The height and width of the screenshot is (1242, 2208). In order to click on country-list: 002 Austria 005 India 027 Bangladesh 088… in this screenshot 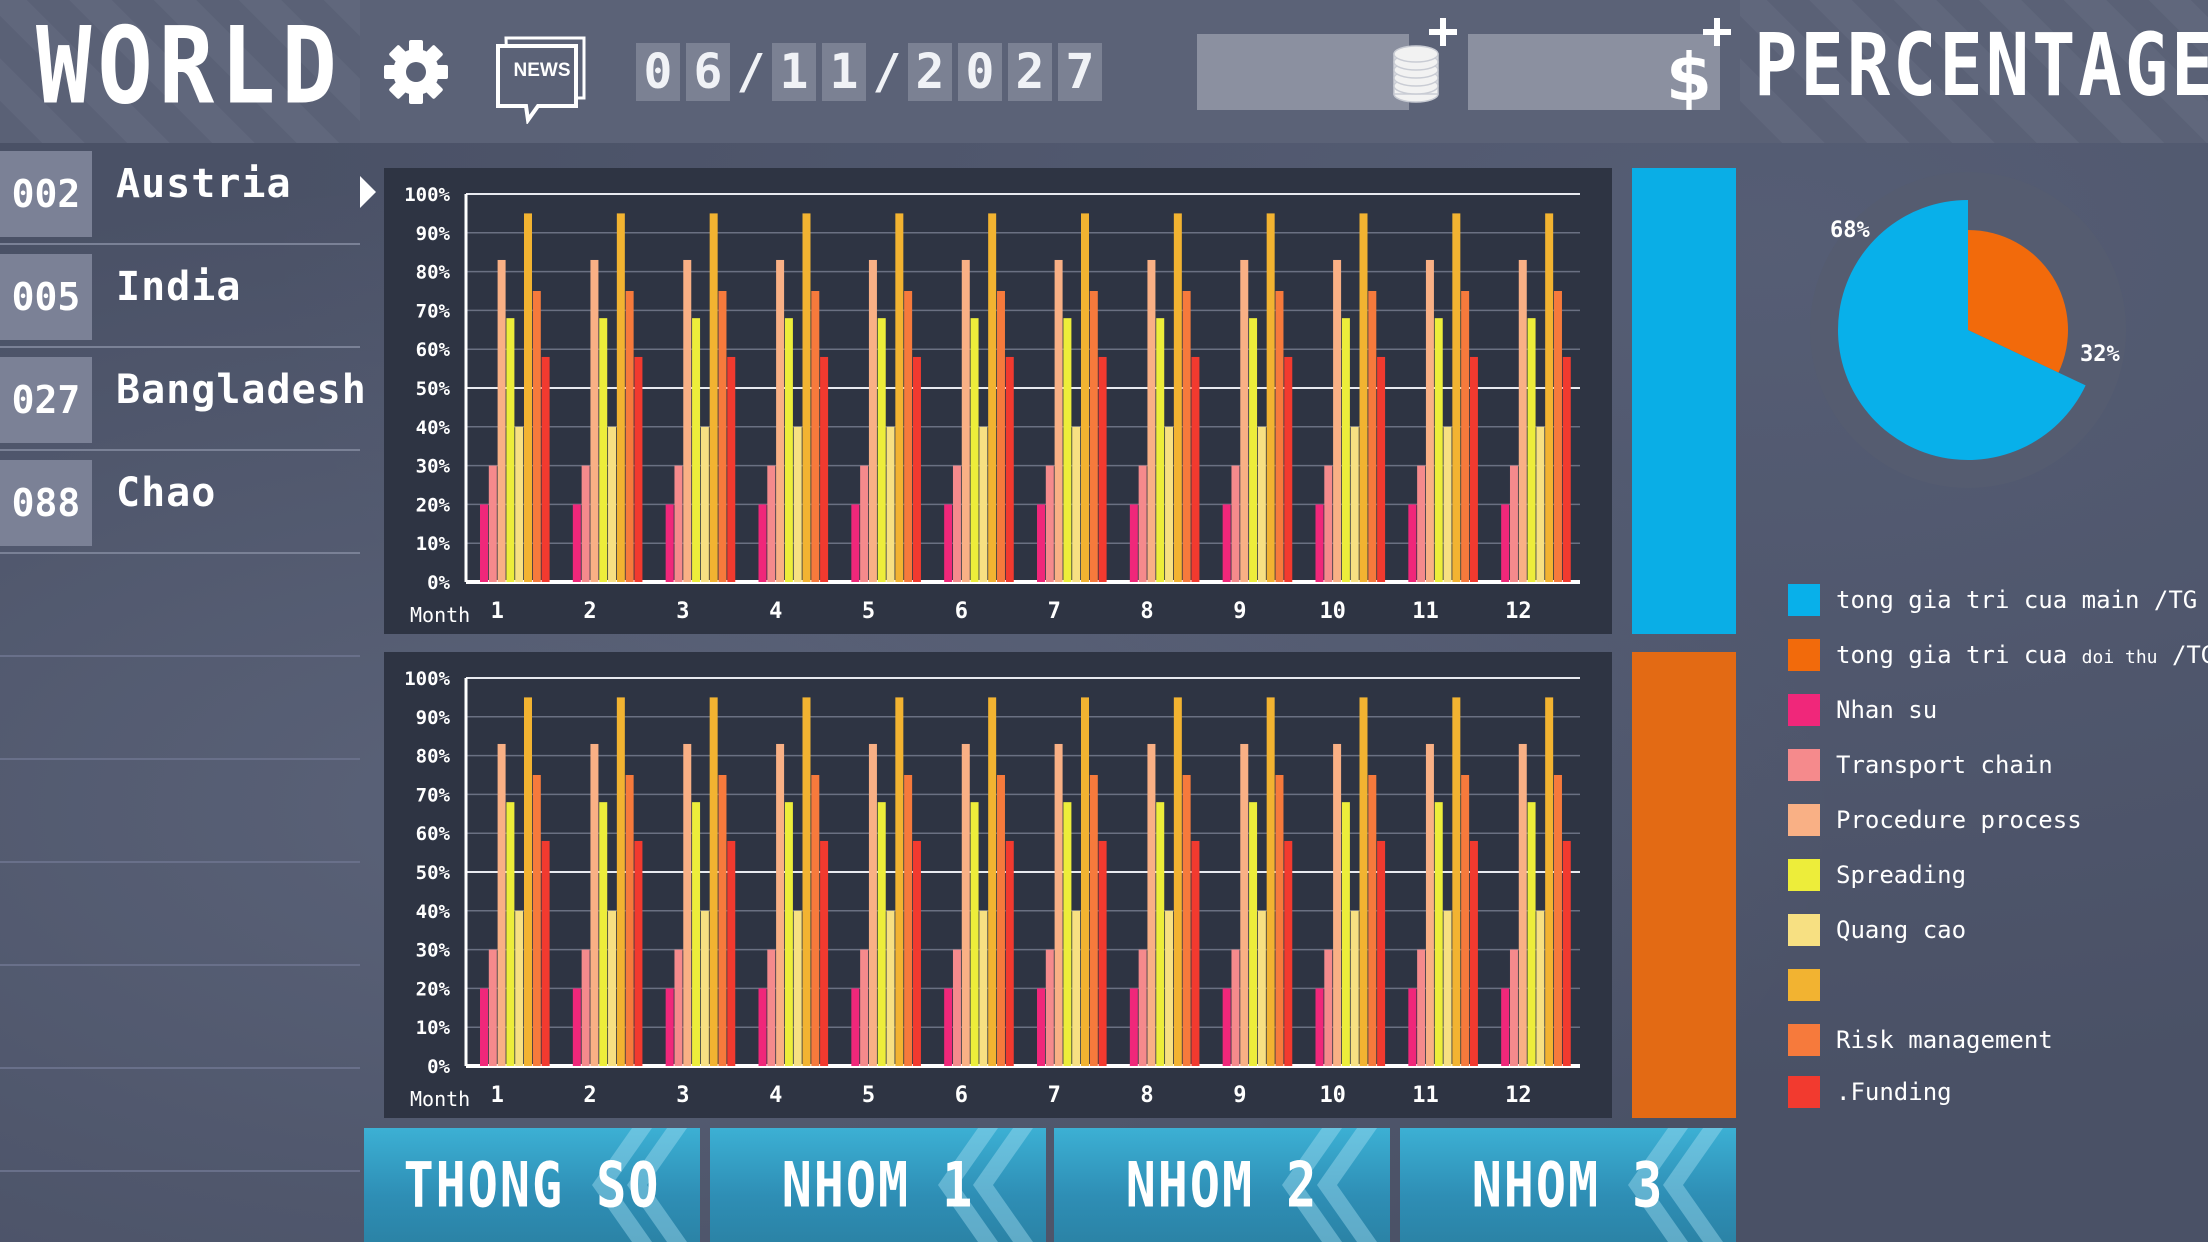, I will do `click(183, 692)`.